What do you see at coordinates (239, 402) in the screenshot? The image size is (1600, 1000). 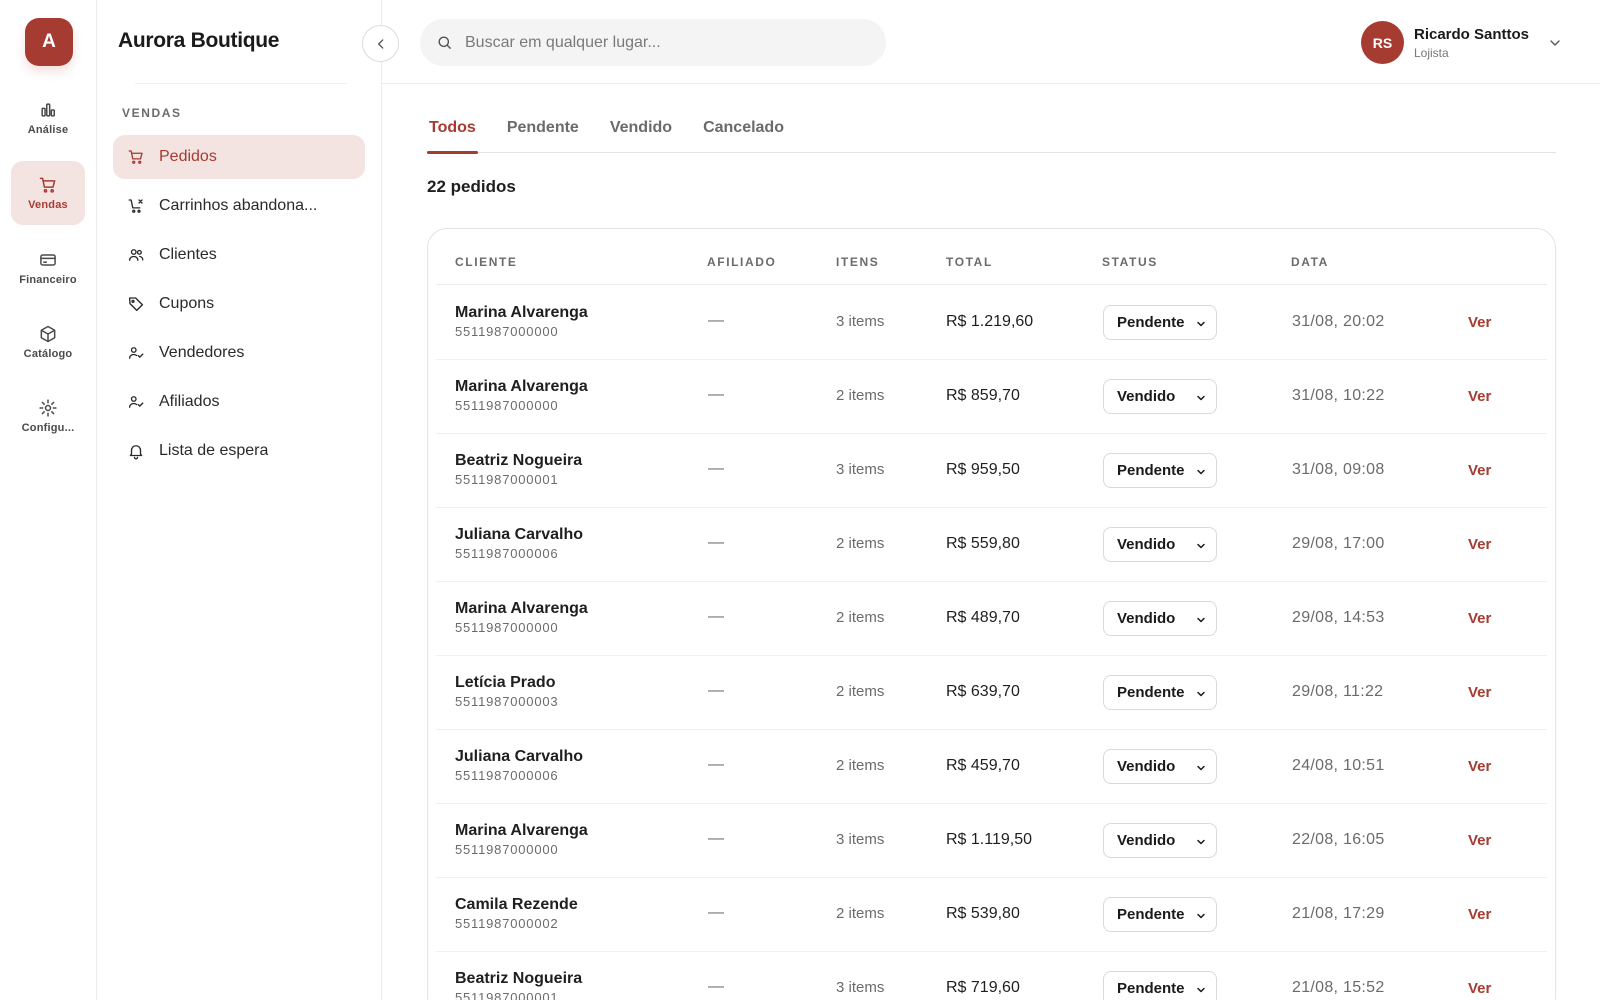 I see `sidebar-item-afiliados: Afiliados` at bounding box center [239, 402].